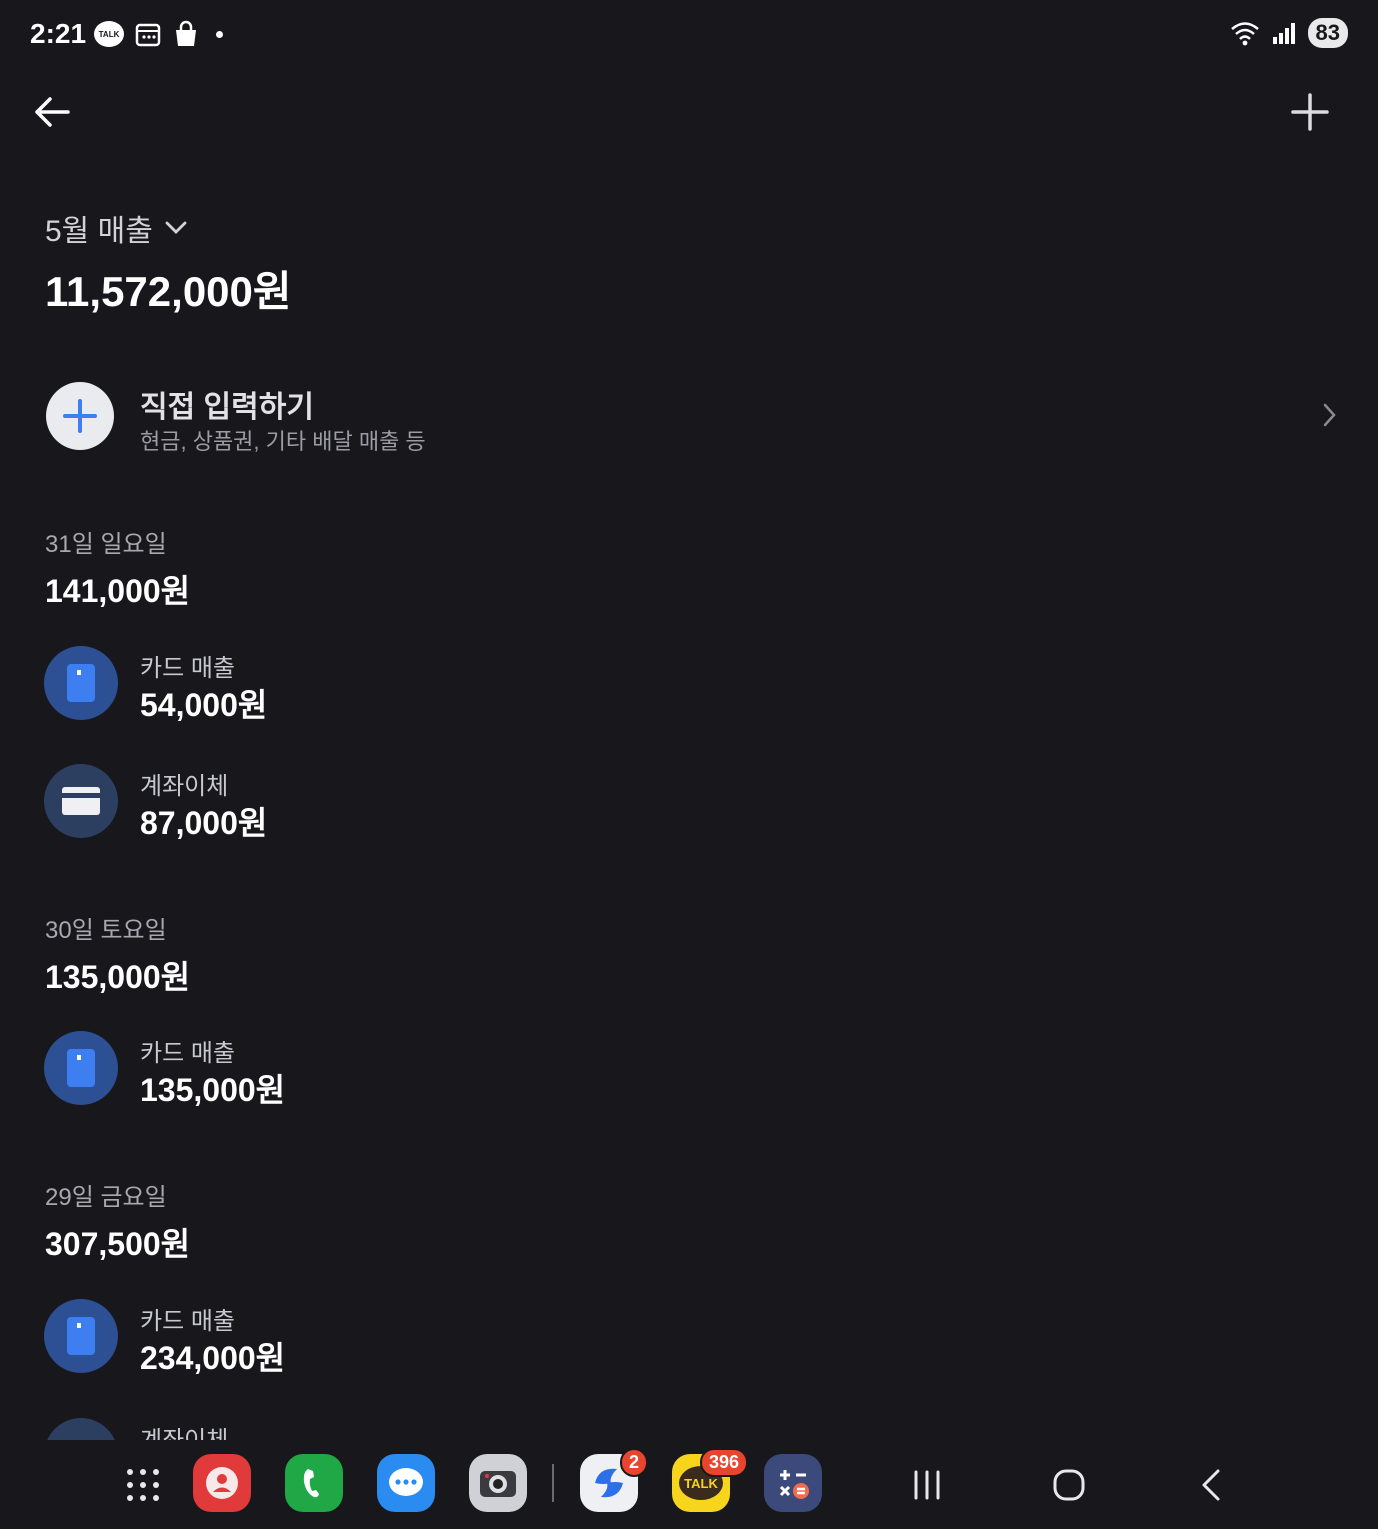 The image size is (1378, 1529). What do you see at coordinates (793, 1483) in the screenshot?
I see `calculator-app-icon` at bounding box center [793, 1483].